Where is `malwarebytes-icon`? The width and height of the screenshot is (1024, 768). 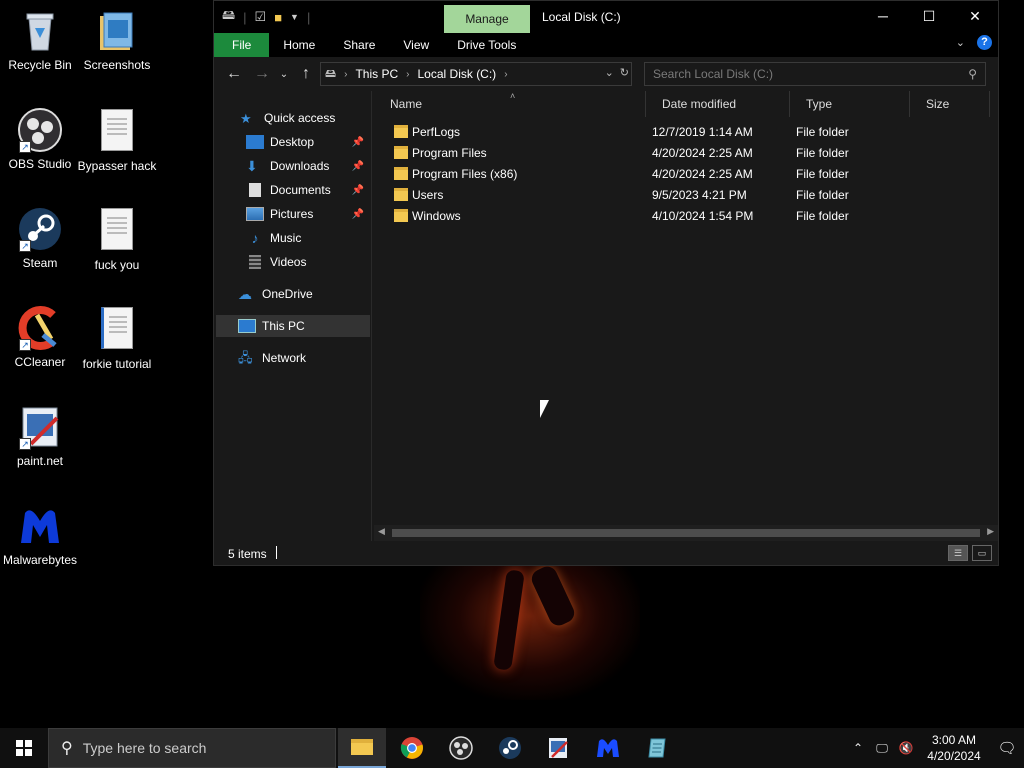 malwarebytes-icon is located at coordinates (40, 526).